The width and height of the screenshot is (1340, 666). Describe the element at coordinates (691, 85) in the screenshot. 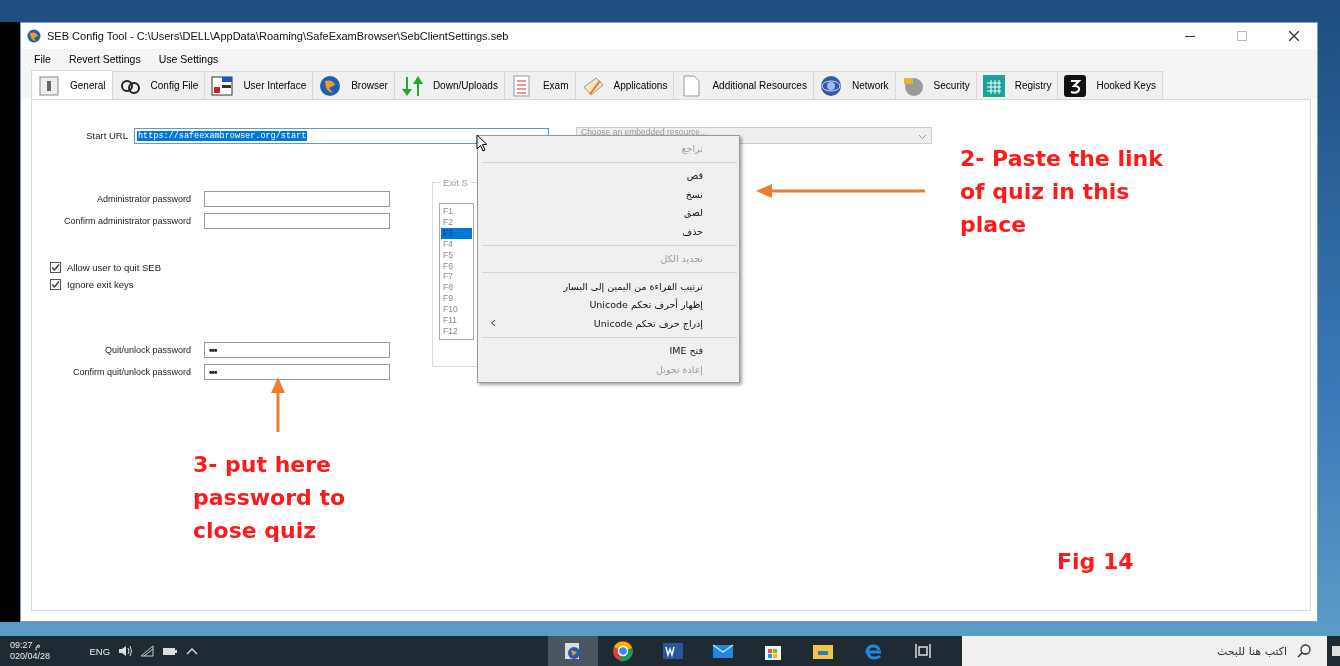

I see `page-icon` at that location.